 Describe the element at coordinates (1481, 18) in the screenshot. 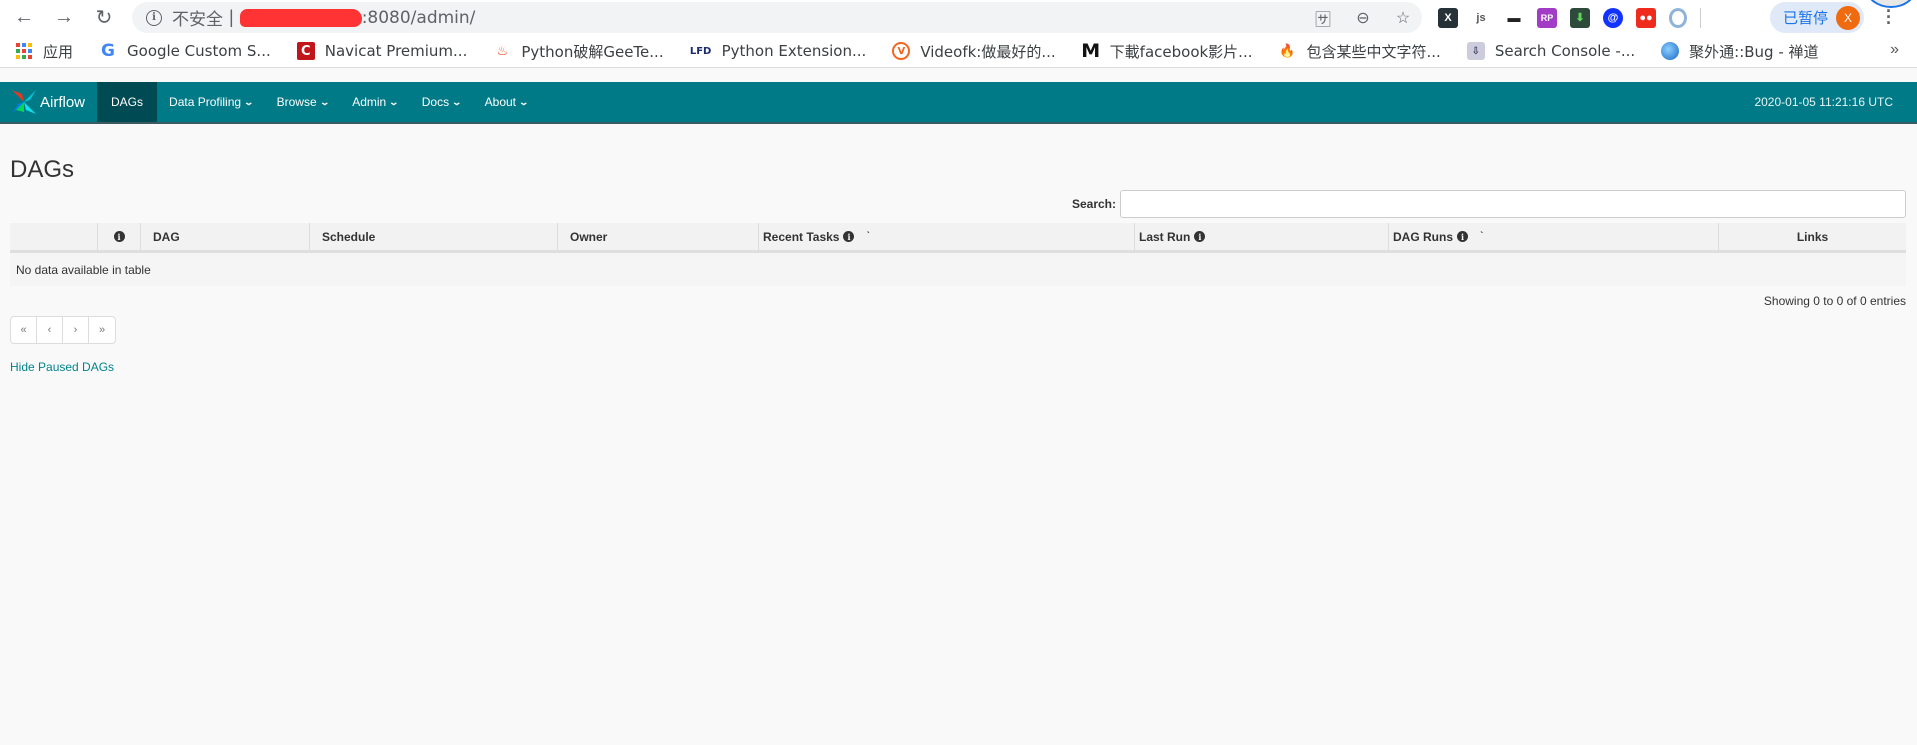

I see `extension-js-icon: js` at that location.